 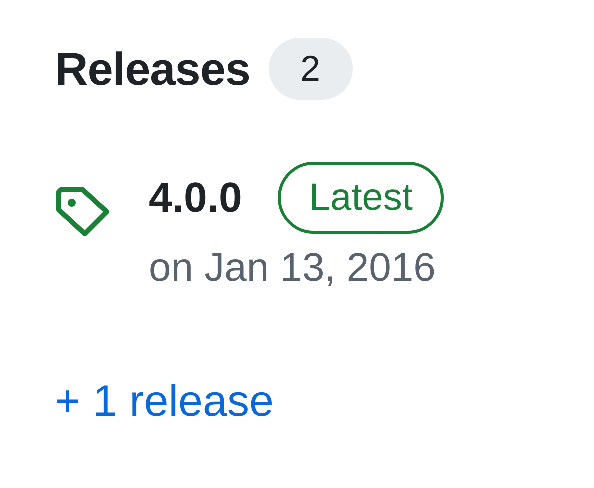 What do you see at coordinates (152, 69) in the screenshot?
I see `section-title: Releases` at bounding box center [152, 69].